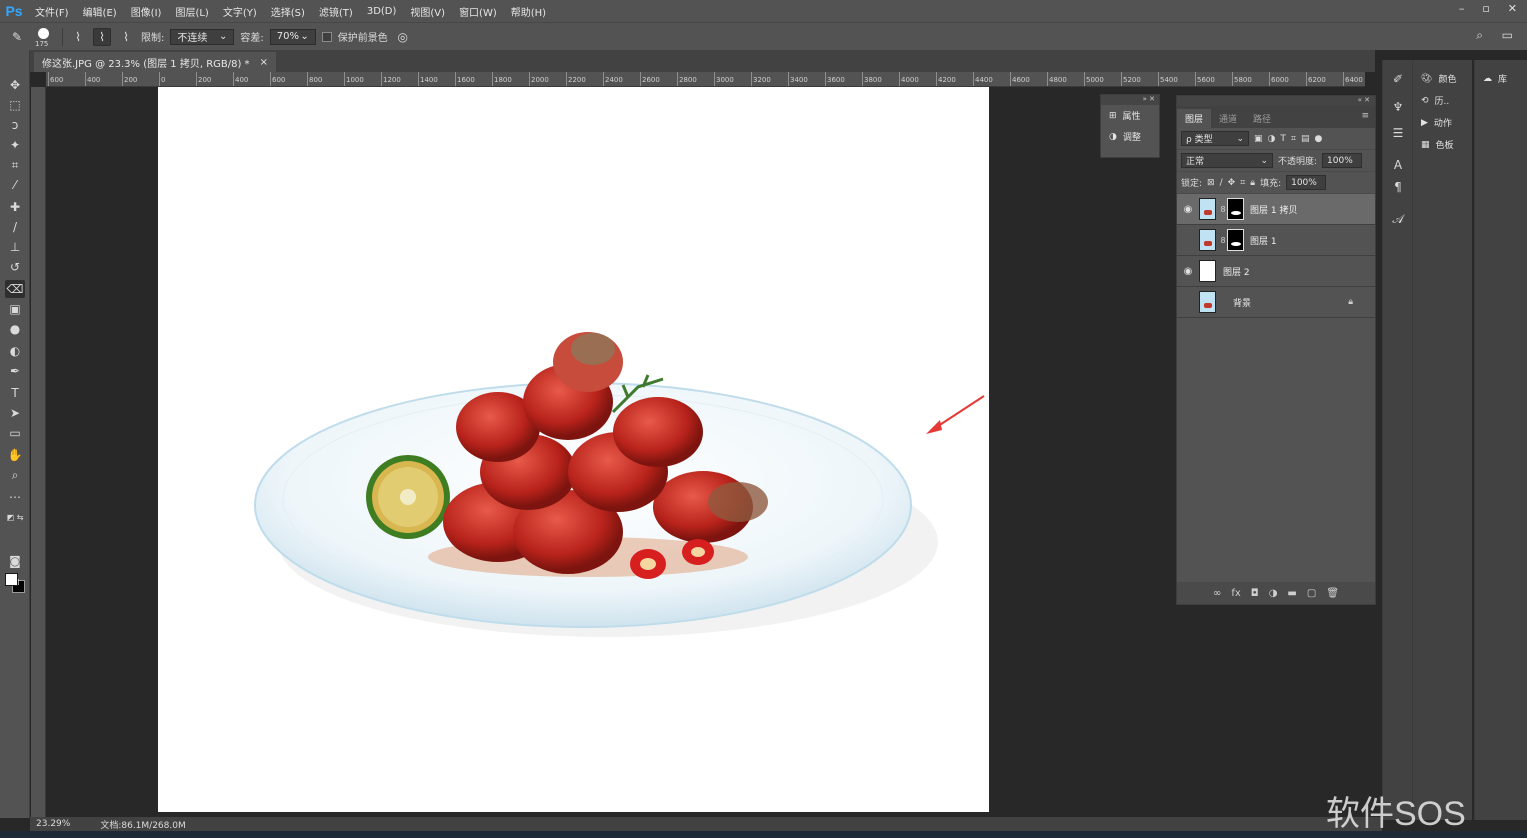  I want to click on zoom-tool-icon: ⌕, so click(15, 475).